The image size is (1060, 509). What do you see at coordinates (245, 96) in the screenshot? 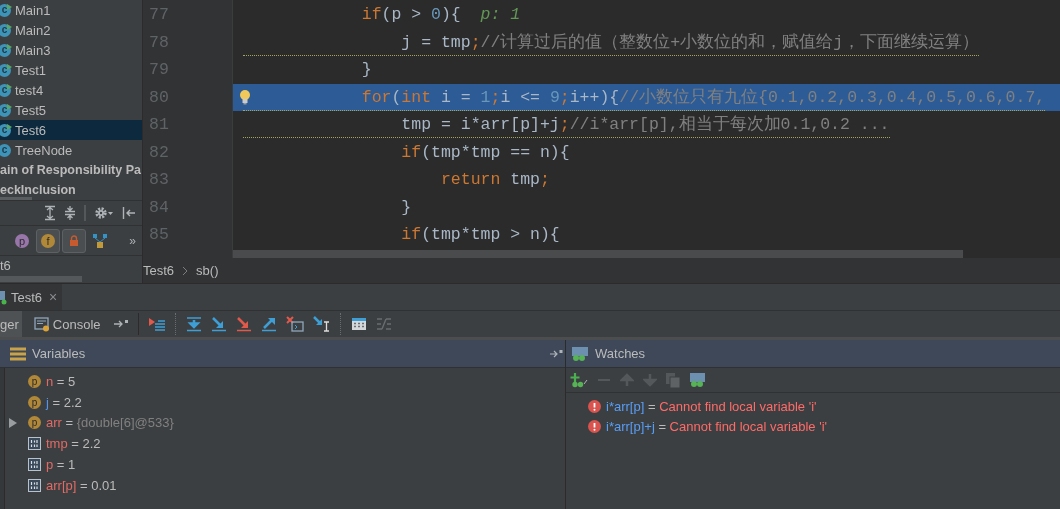
I see `lightbulb-icon` at bounding box center [245, 96].